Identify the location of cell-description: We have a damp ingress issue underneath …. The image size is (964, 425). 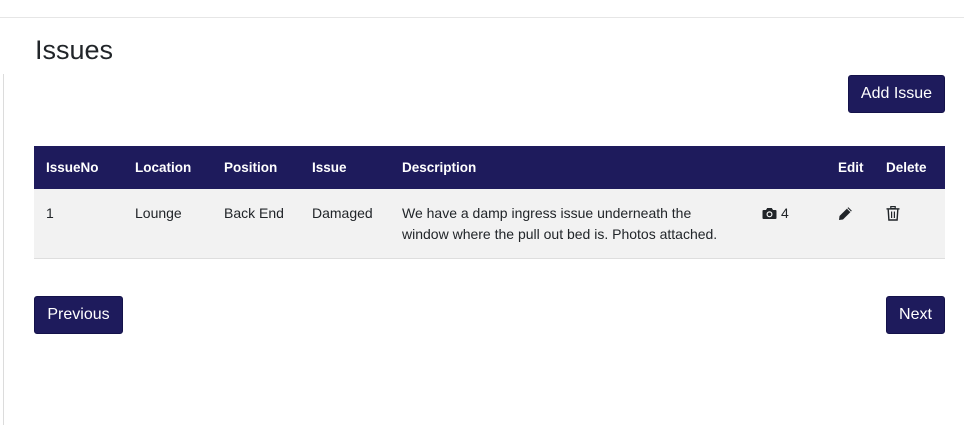
(560, 223).